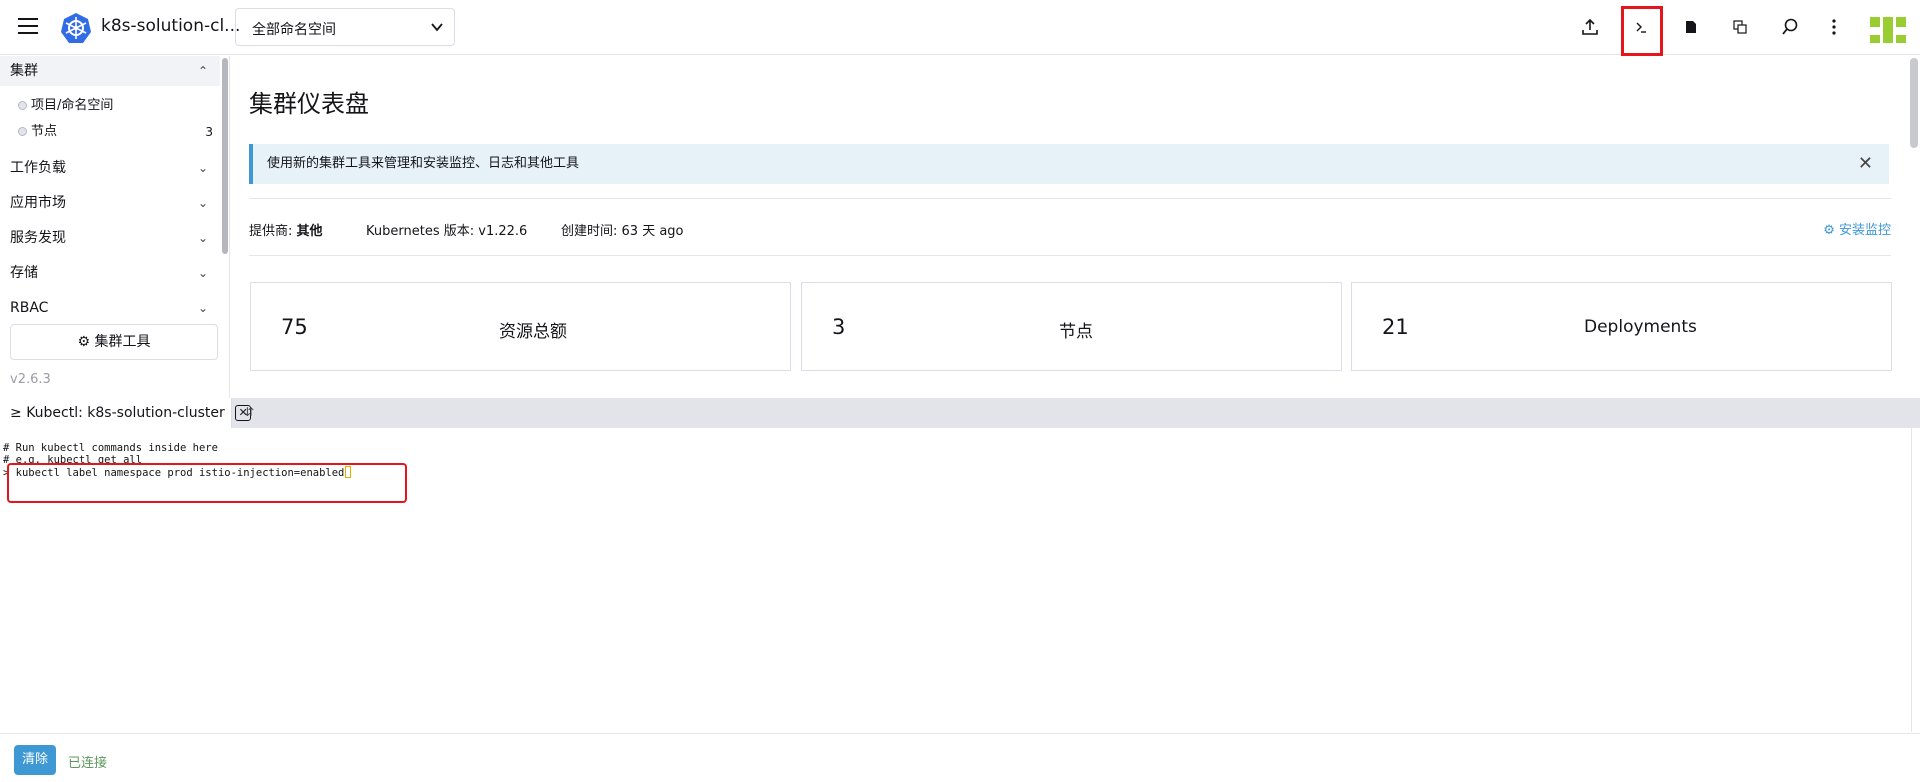  Describe the element at coordinates (24, 71) in the screenshot. I see `sidebar-group-label: 集群` at that location.